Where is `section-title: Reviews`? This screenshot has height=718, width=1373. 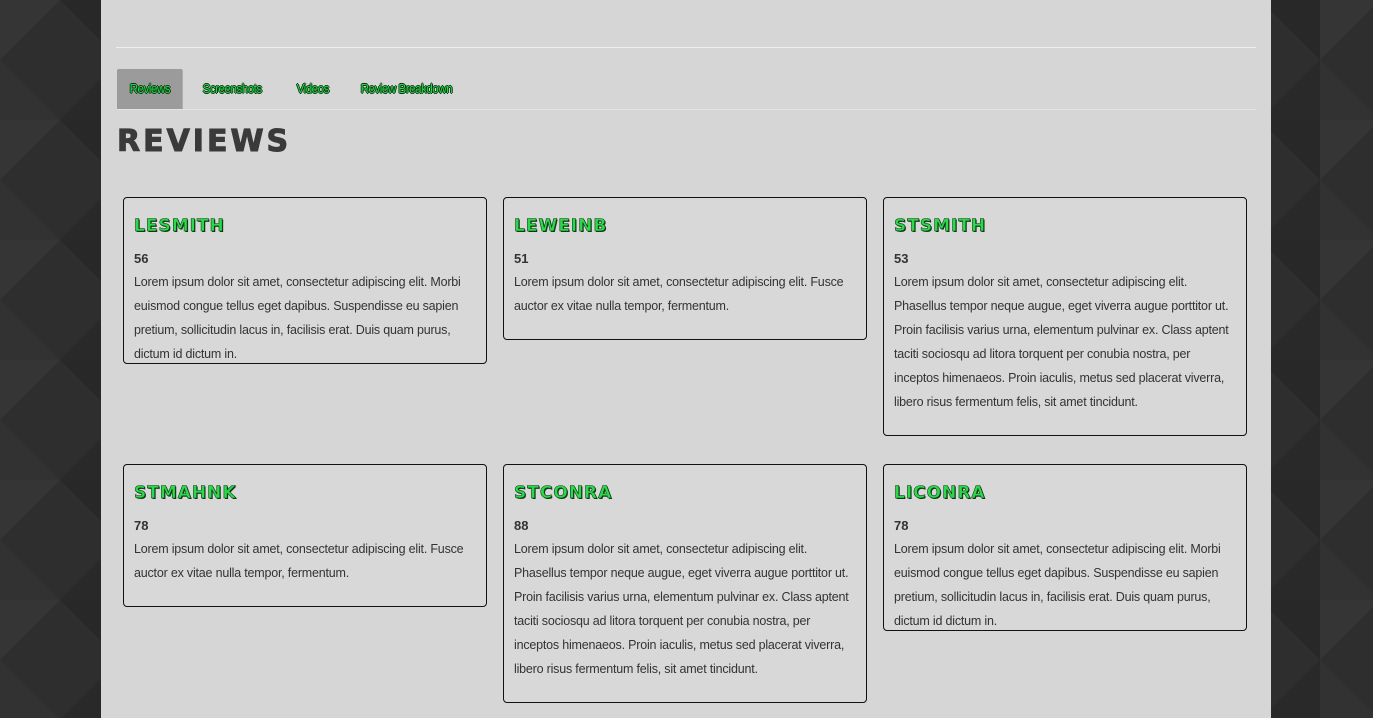 section-title: Reviews is located at coordinates (204, 142).